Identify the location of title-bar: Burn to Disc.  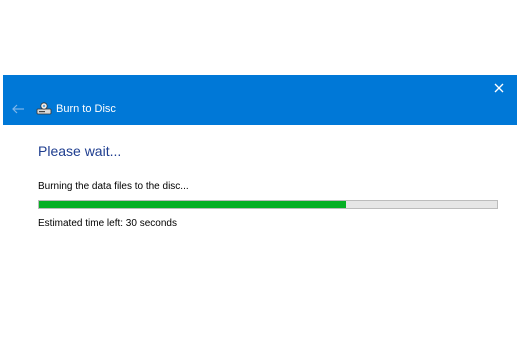
(260, 100).